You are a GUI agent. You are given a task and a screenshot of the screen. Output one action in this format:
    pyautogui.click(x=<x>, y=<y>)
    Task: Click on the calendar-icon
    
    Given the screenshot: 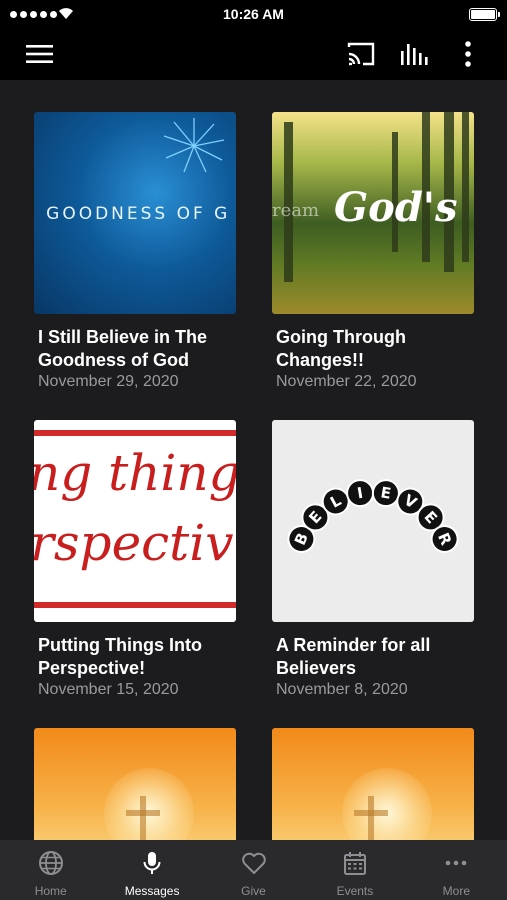 What is the action you would take?
    pyautogui.click(x=354, y=863)
    